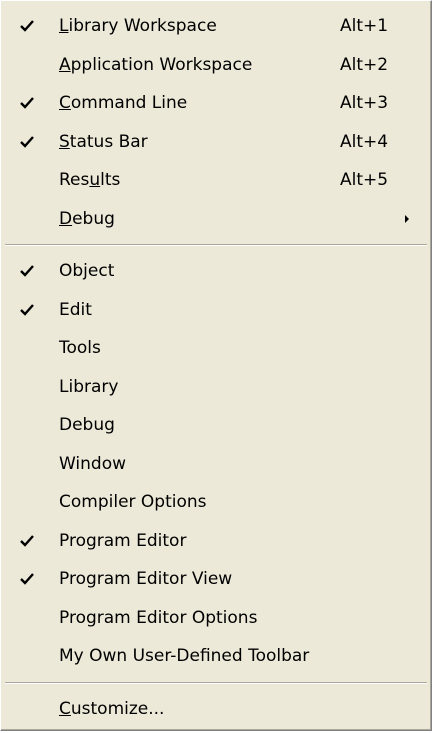  What do you see at coordinates (216, 180) in the screenshot?
I see `menu-item-results: Results Alt+5` at bounding box center [216, 180].